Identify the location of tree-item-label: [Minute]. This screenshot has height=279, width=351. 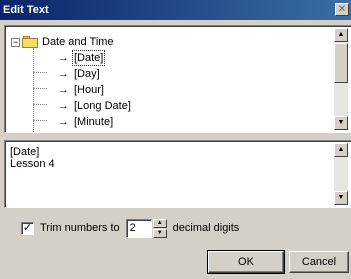
(94, 122).